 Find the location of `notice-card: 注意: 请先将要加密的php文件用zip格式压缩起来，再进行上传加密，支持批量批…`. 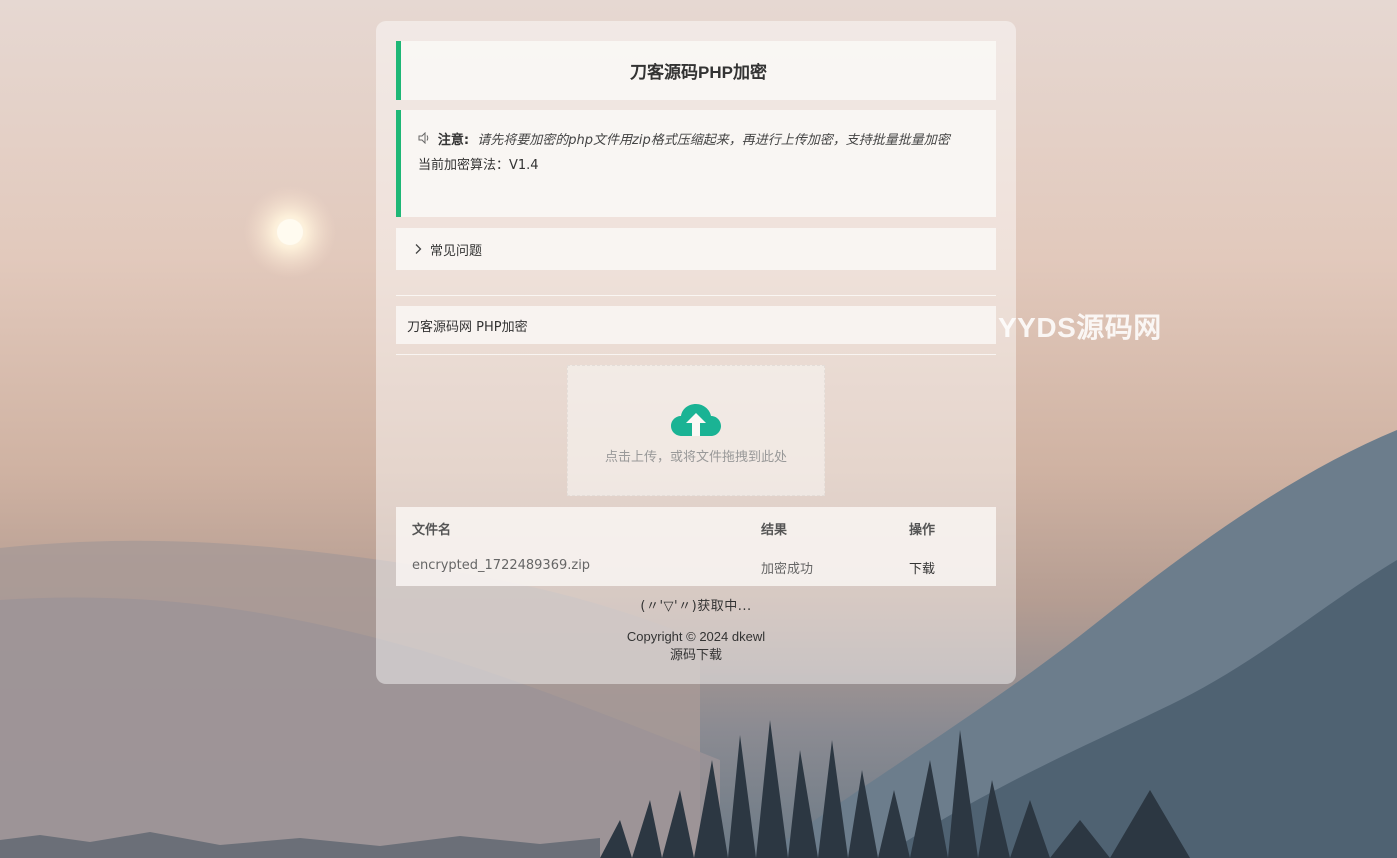

notice-card: 注意: 请先将要加密的php文件用zip格式压缩起来，再进行上传加密，支持批量批… is located at coordinates (696, 163).